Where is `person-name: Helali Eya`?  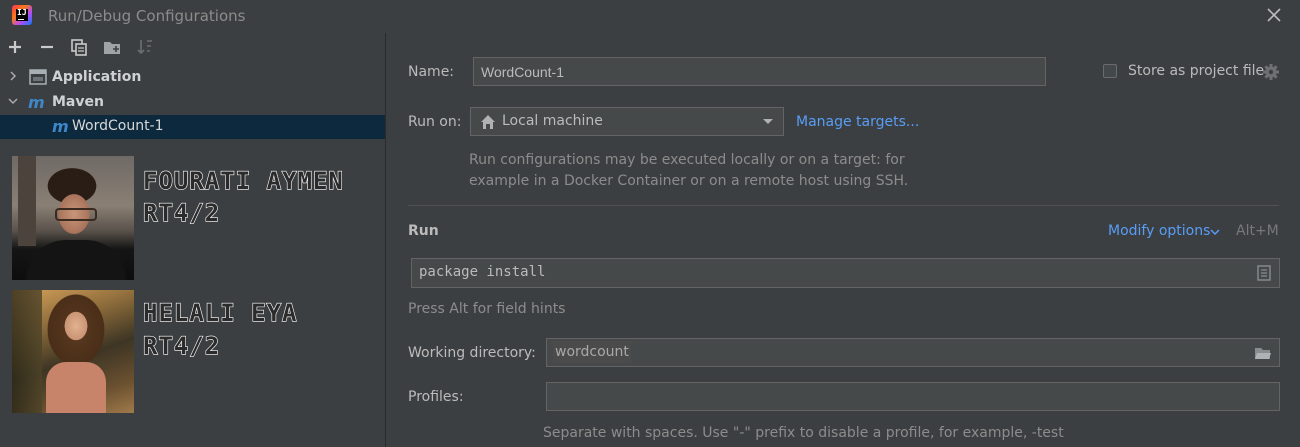 person-name: Helali Eya is located at coordinates (220, 312).